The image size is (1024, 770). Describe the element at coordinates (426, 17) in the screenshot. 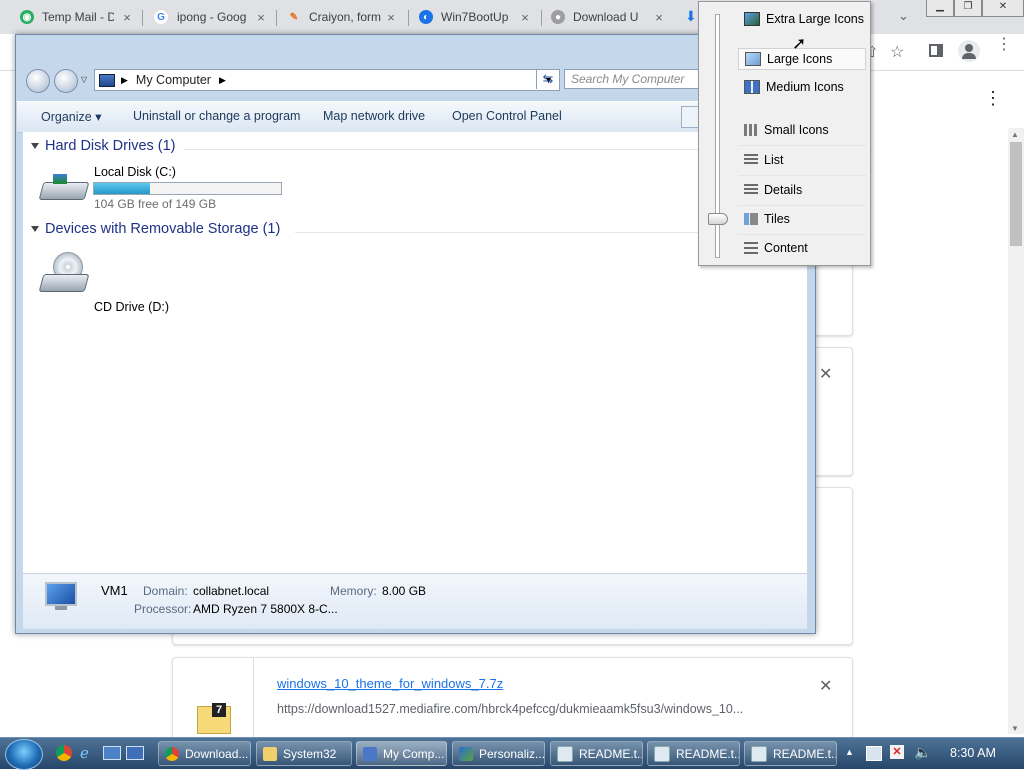

I see `win7bootup-favicon: ◐` at that location.